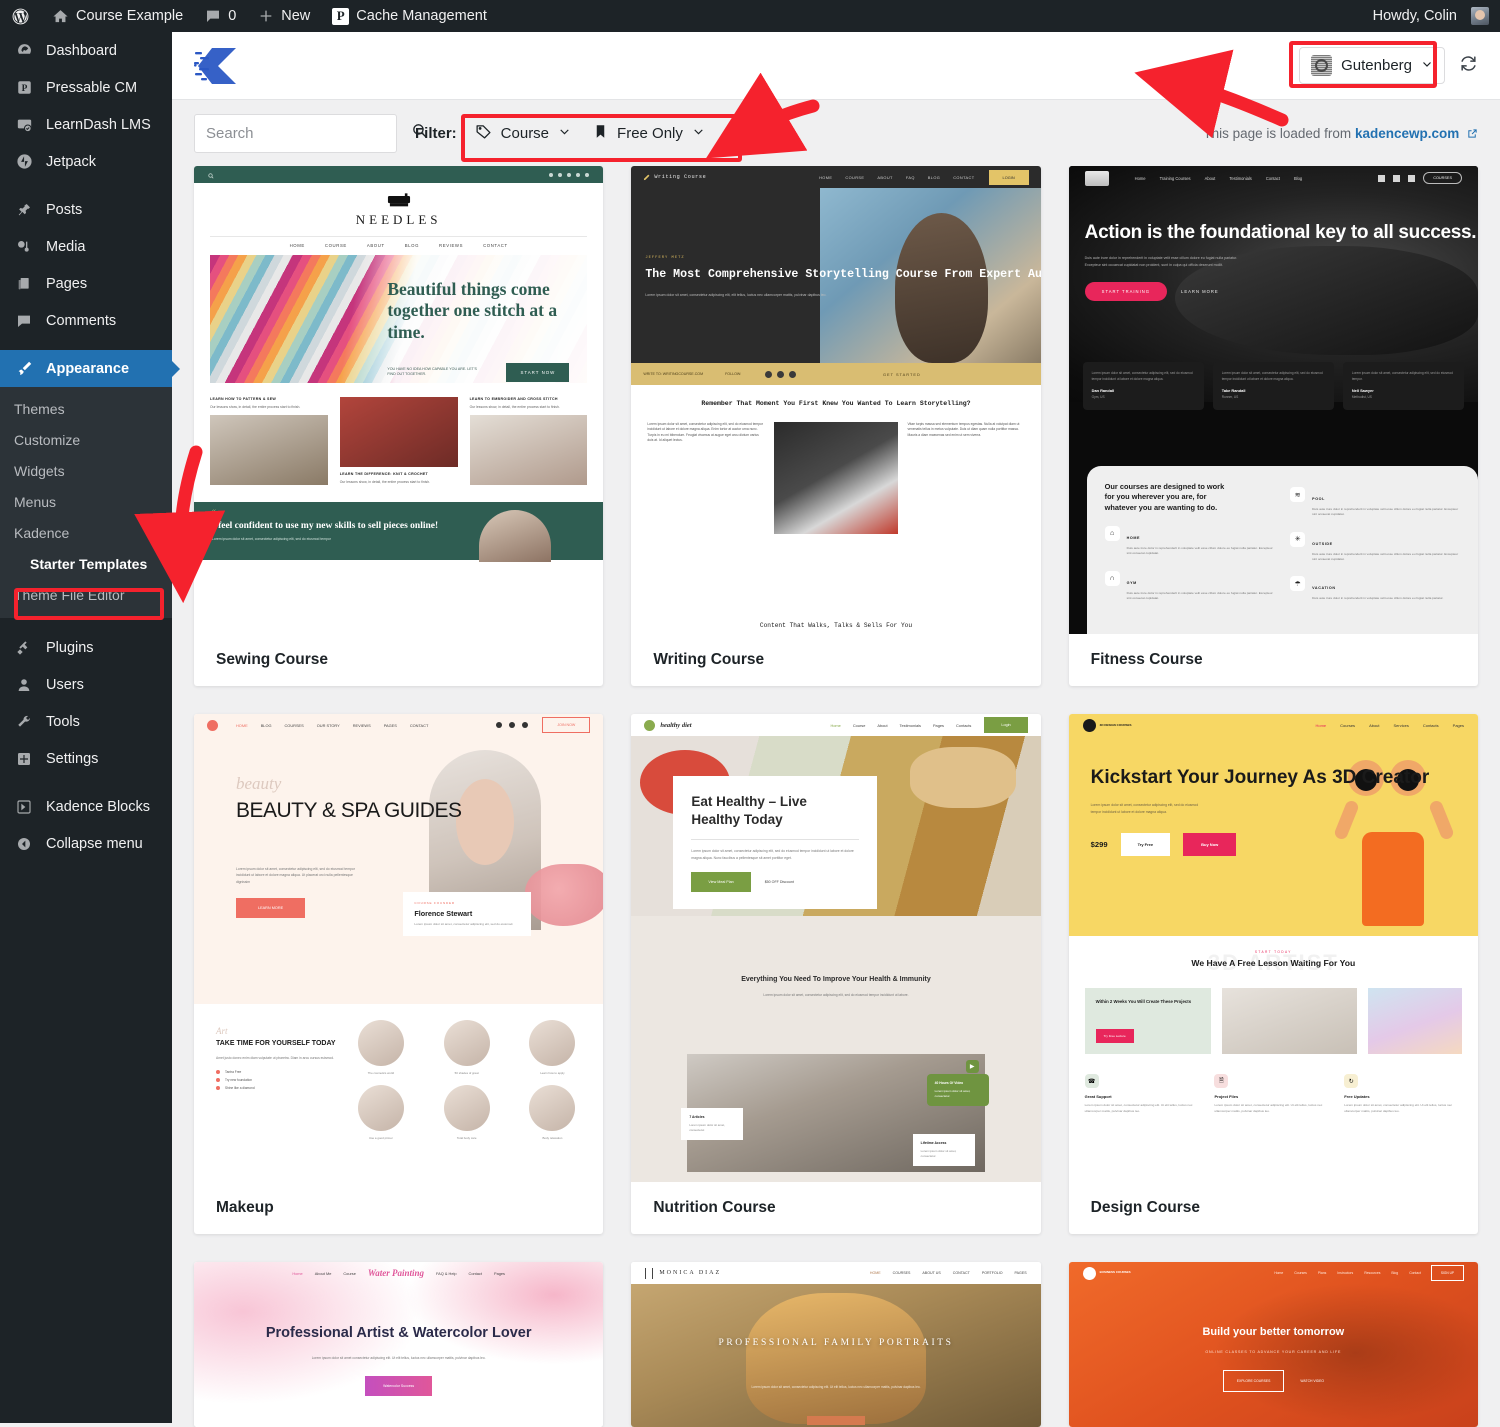 The image size is (1500, 1427). I want to click on nav-link: Pages, so click(938, 725).